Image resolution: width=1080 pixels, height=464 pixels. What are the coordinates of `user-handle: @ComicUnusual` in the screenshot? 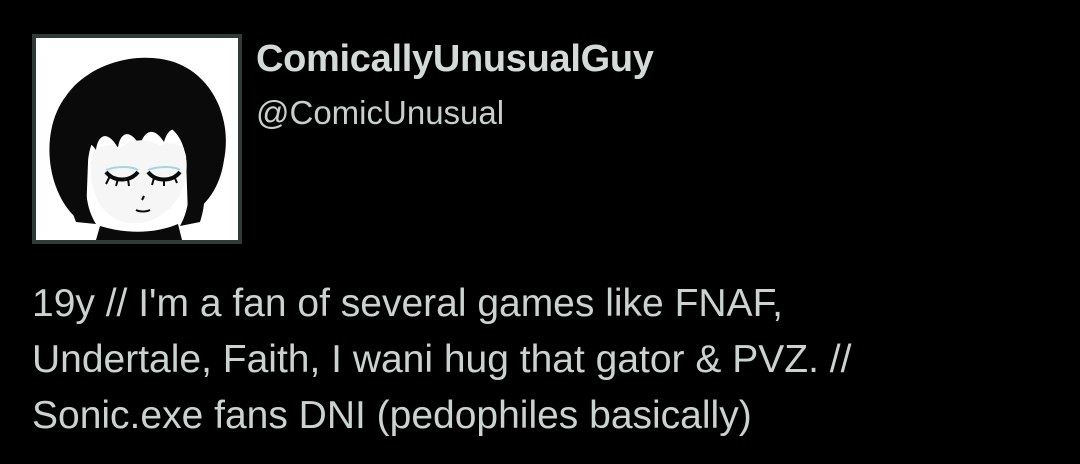 It's located at (380, 113).